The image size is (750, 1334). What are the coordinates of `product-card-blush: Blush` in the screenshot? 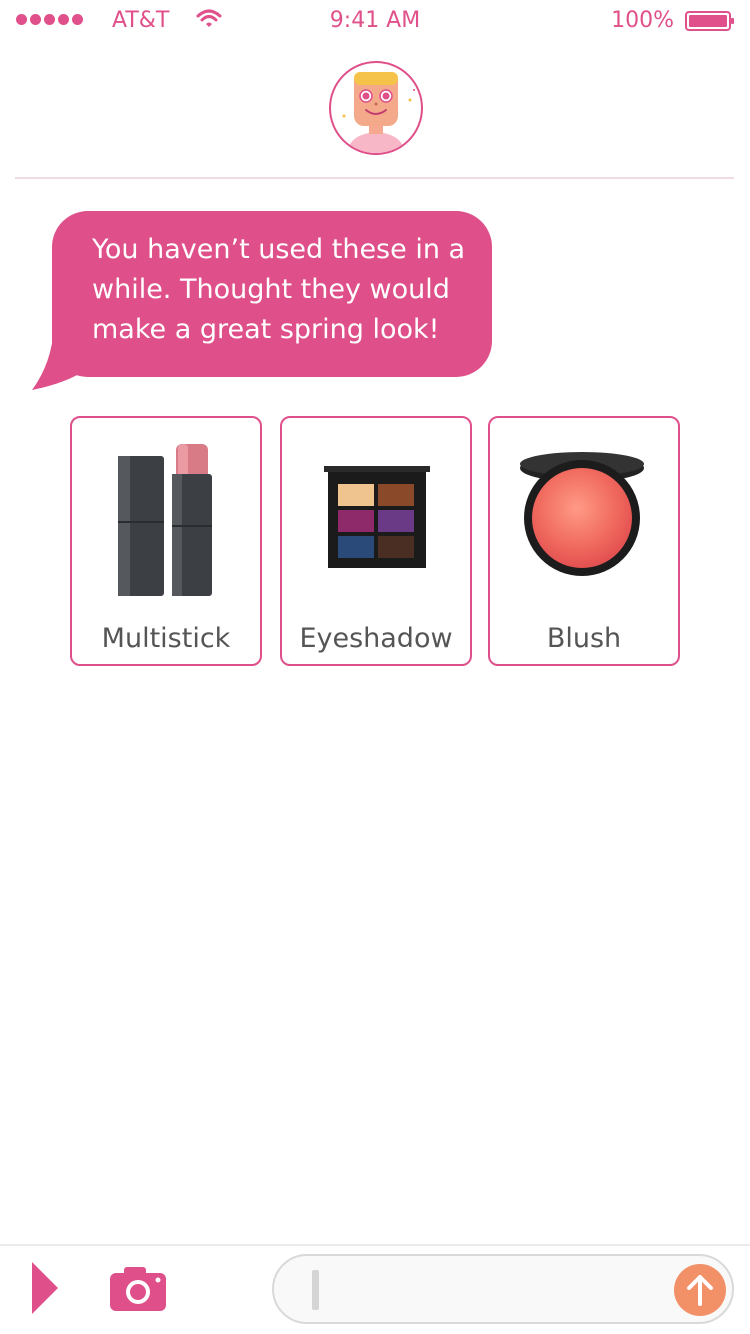 It's located at (584, 541).